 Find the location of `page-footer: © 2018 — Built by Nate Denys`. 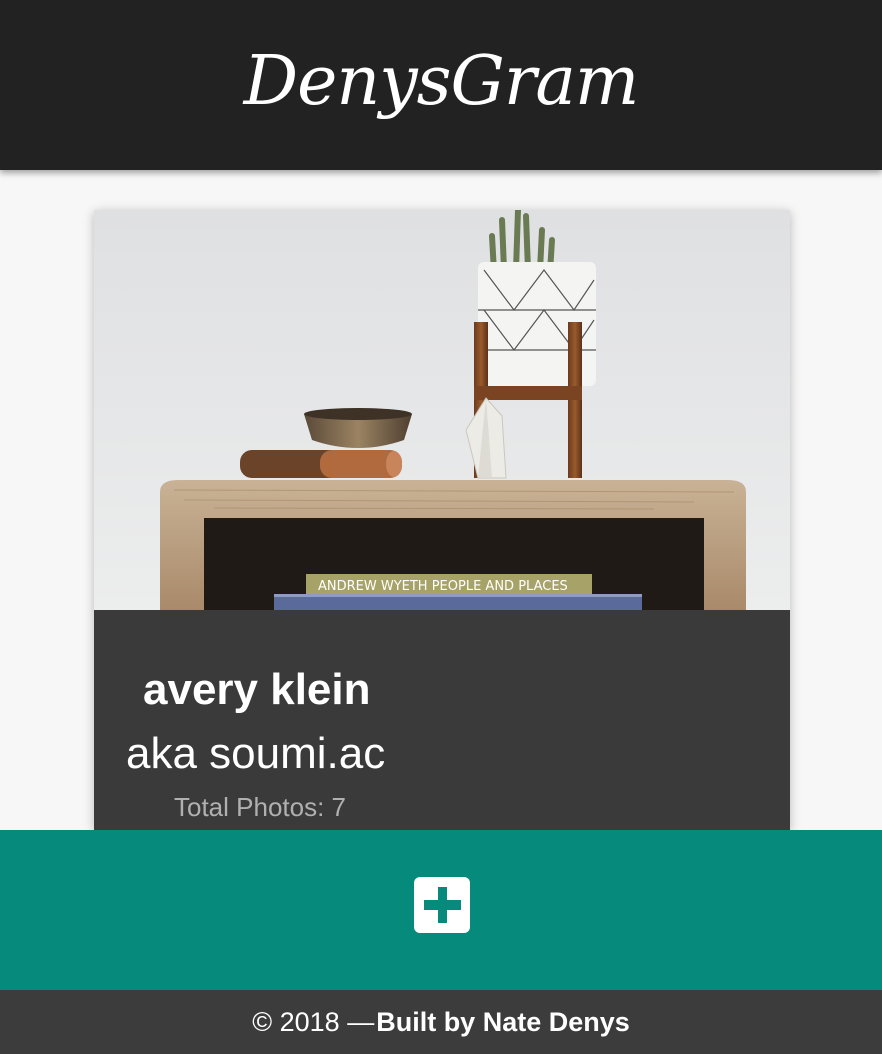

page-footer: © 2018 — Built by Nate Denys is located at coordinates (441, 1022).